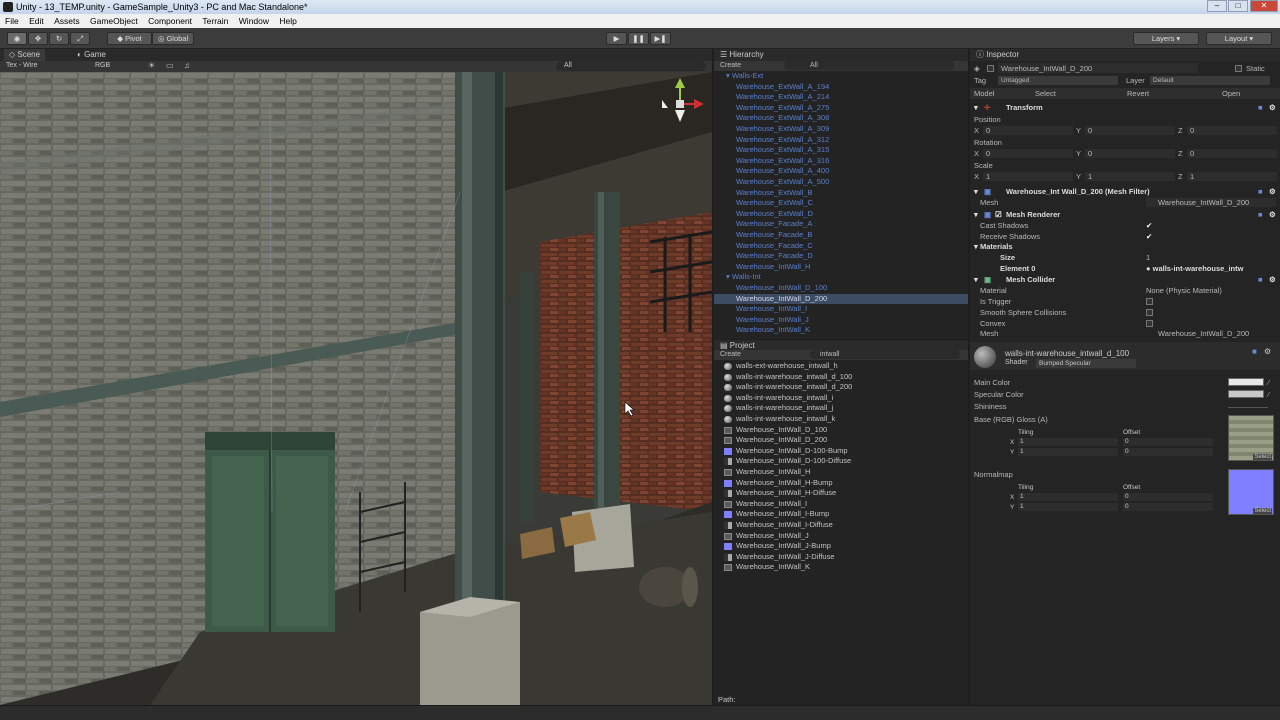 This screenshot has width=1280, height=720. What do you see at coordinates (1168, 452) in the screenshot?
I see `offset-y-field: 0` at bounding box center [1168, 452].